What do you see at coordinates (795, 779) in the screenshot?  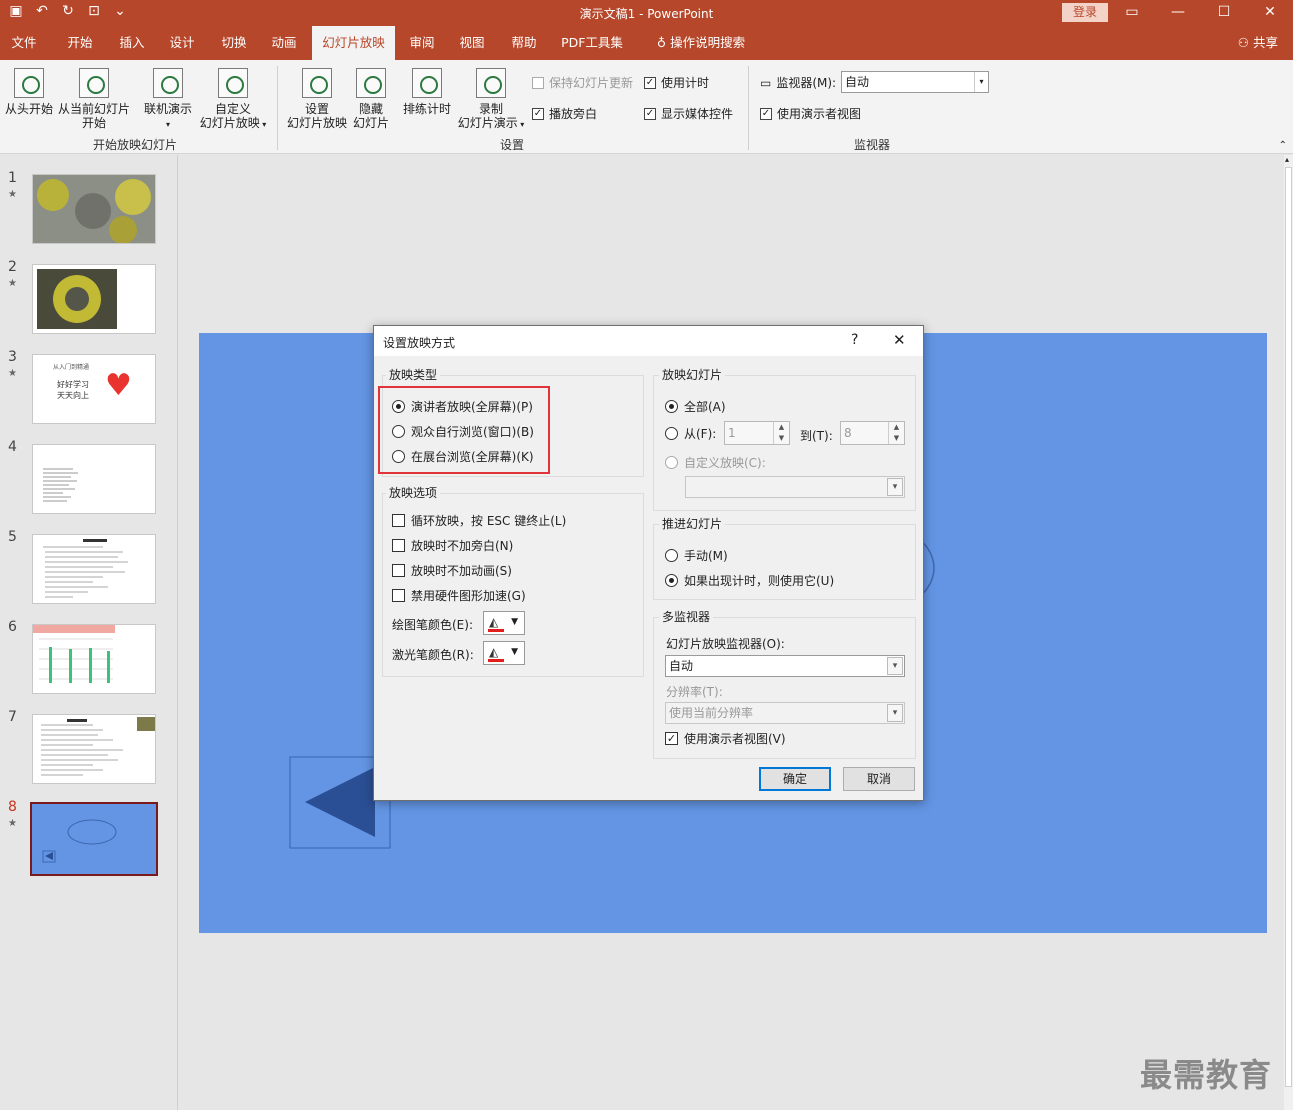 I see `ok-button: 确定` at bounding box center [795, 779].